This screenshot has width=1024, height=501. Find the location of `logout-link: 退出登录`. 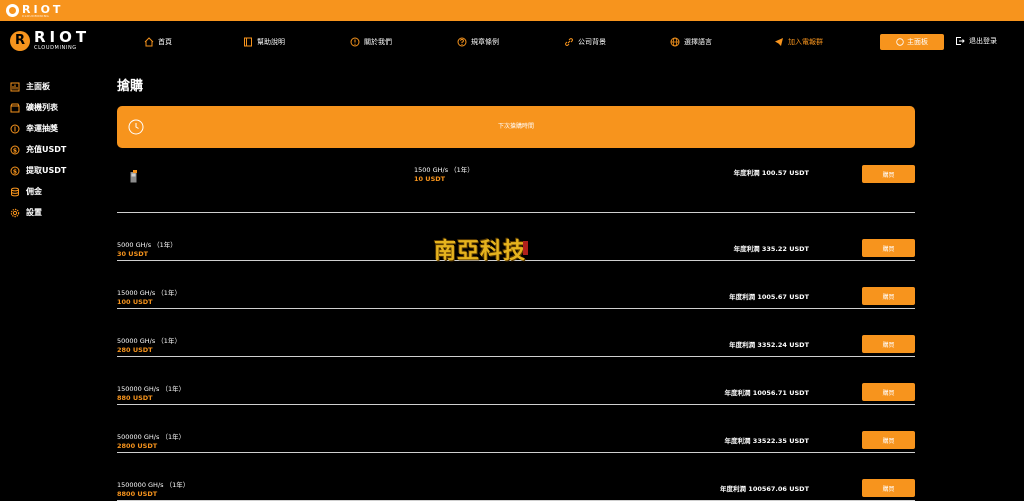

logout-link: 退出登录 is located at coordinates (976, 41).